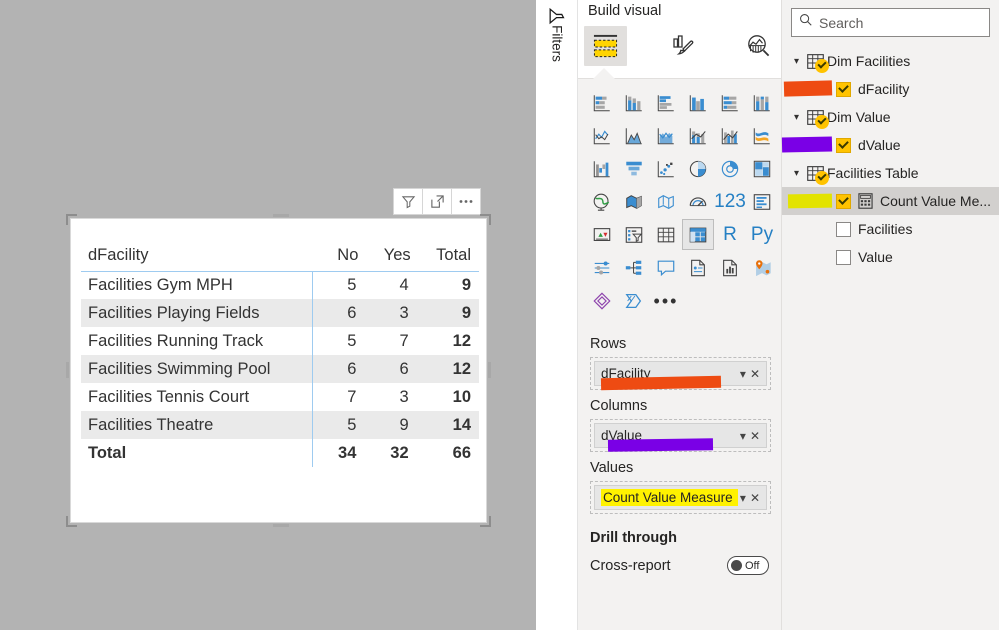 The image size is (999, 630). What do you see at coordinates (606, 46) in the screenshot?
I see `build-visual-tab` at bounding box center [606, 46].